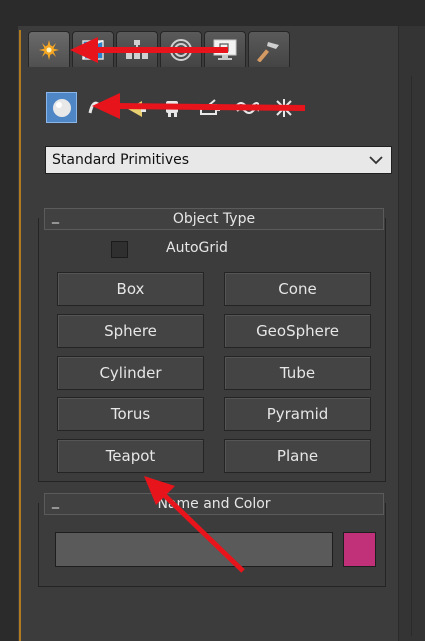 The image size is (425, 641). I want to click on subcategory-helpers, so click(209, 107).